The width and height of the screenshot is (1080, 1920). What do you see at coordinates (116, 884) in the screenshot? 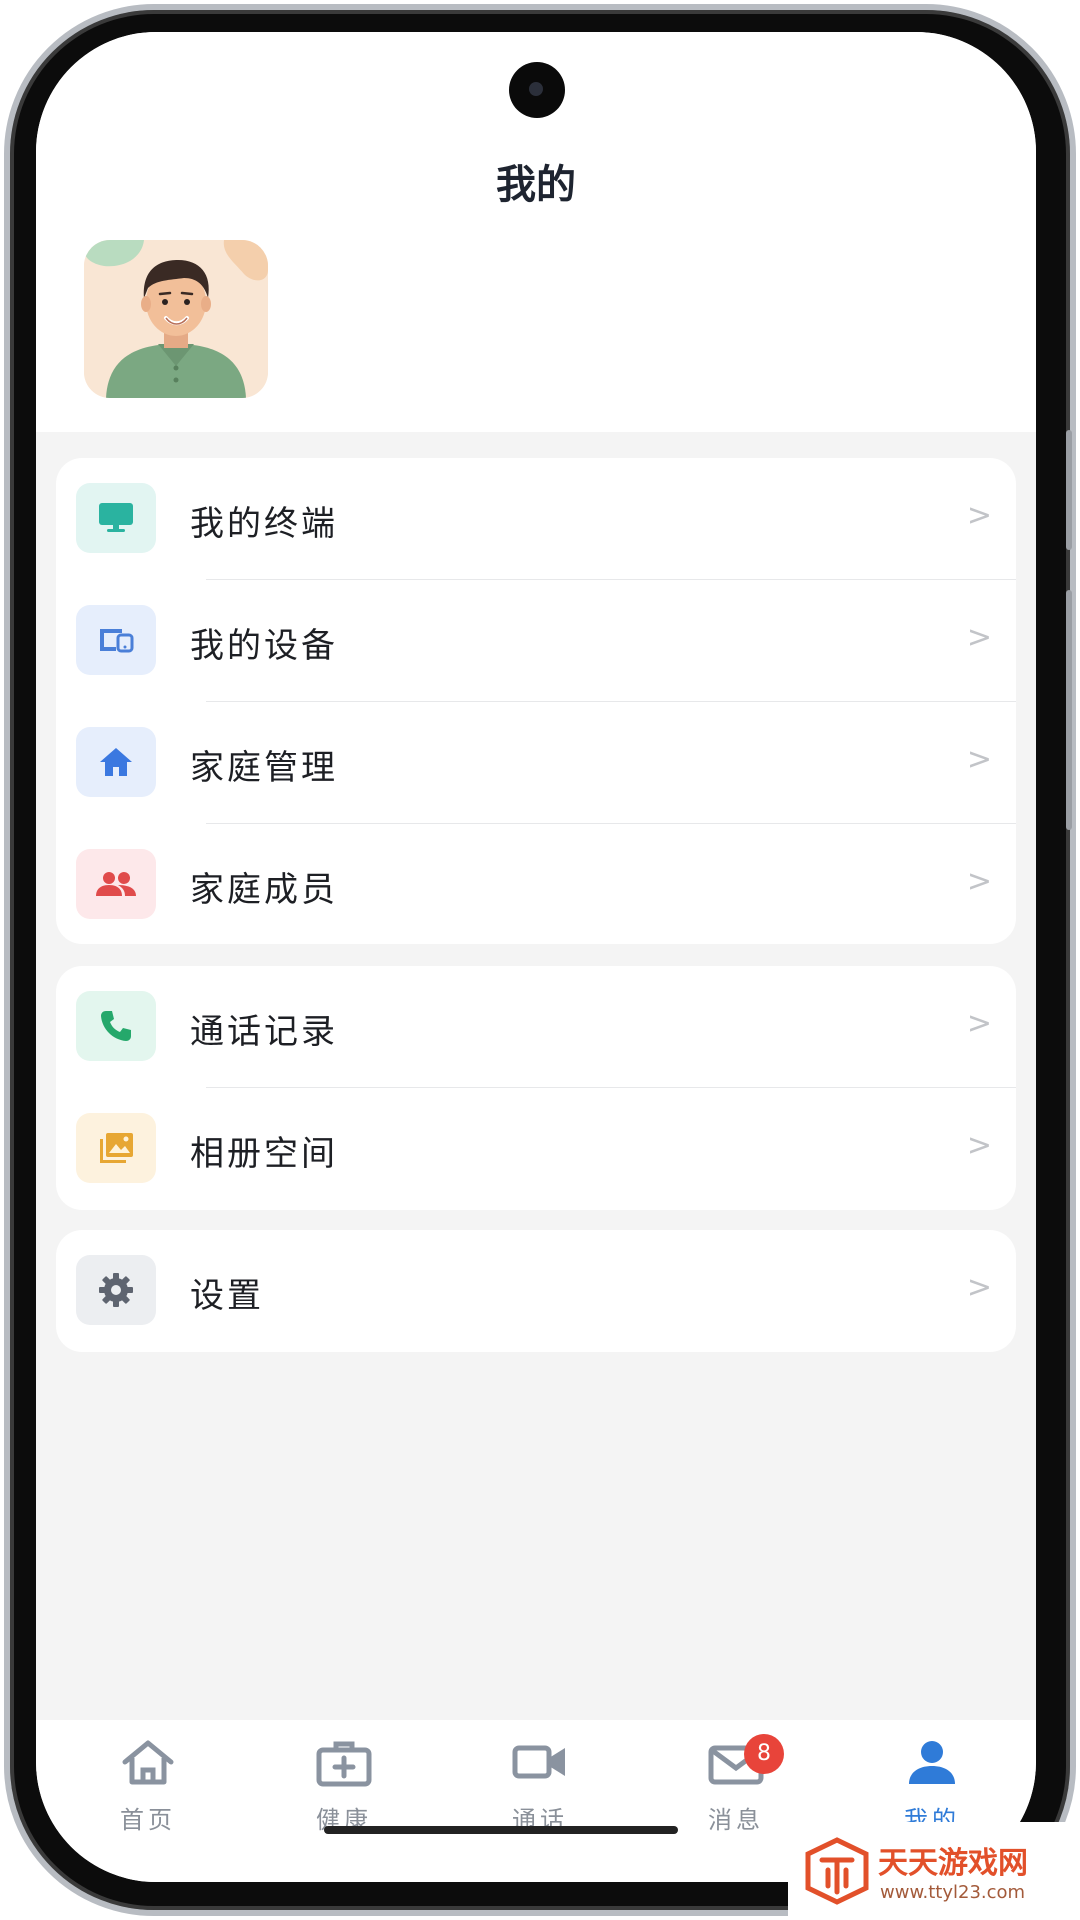
I see `people-icon` at bounding box center [116, 884].